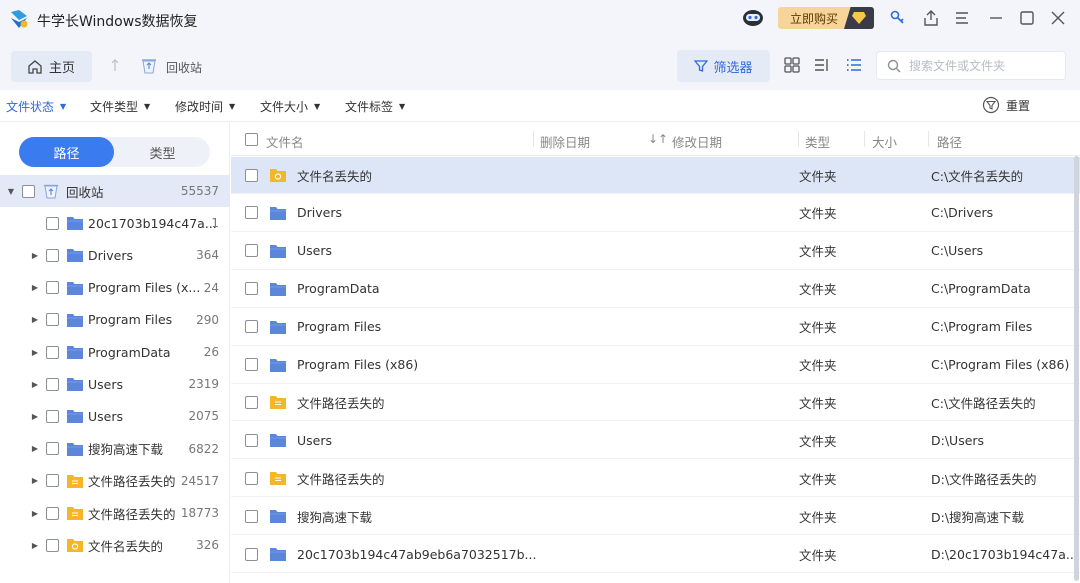  I want to click on column-path: 路径, so click(949, 141).